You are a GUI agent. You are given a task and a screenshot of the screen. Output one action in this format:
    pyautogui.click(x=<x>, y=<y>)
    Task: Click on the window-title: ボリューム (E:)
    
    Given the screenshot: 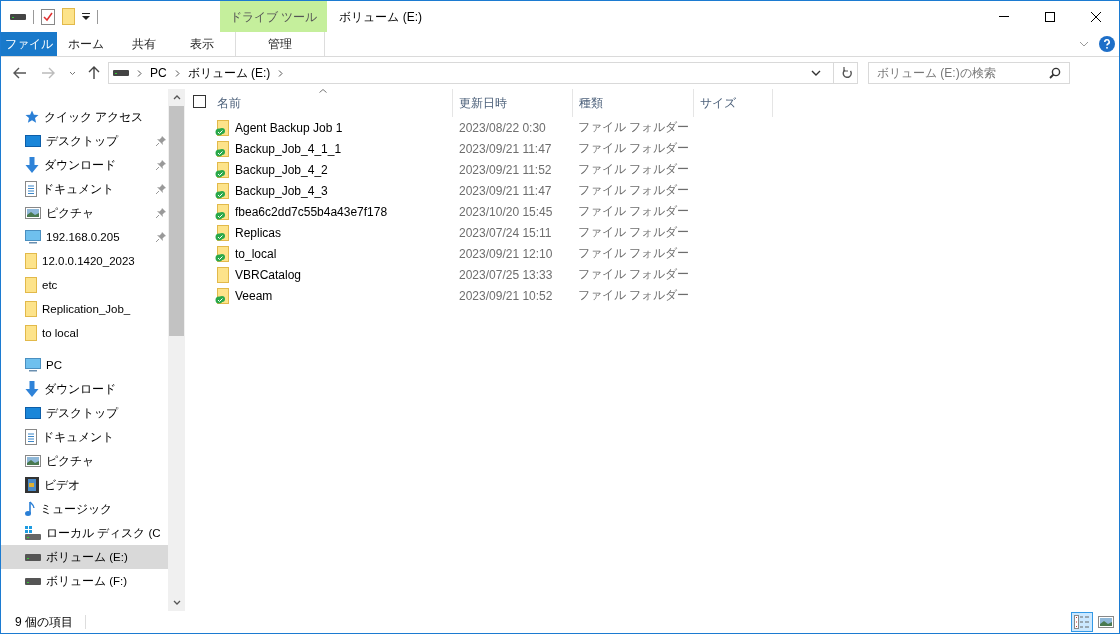 What is the action you would take?
    pyautogui.click(x=380, y=17)
    